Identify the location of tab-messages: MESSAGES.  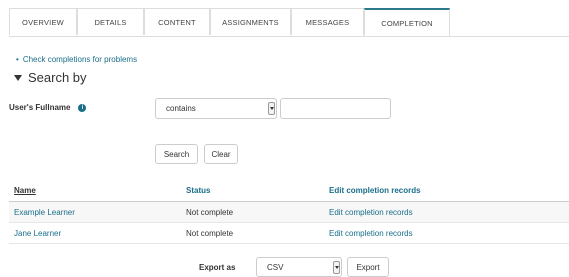
(327, 21).